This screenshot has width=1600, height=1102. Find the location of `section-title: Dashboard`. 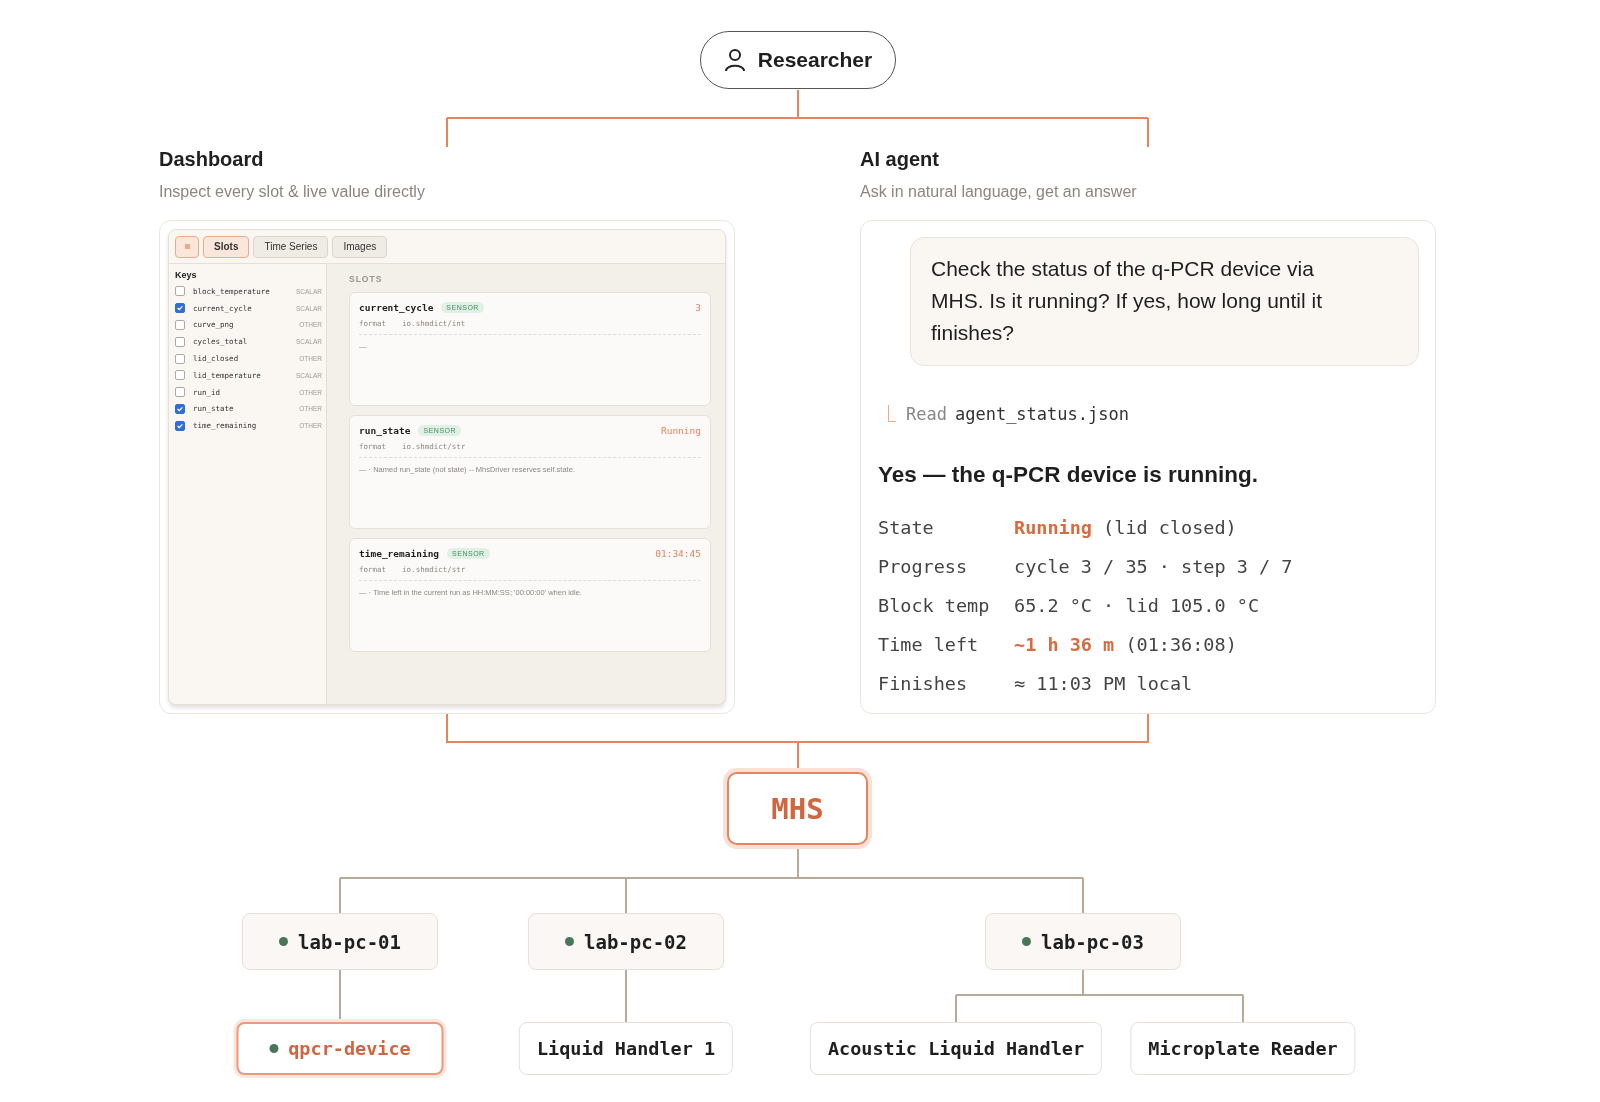

section-title: Dashboard is located at coordinates (212, 159).